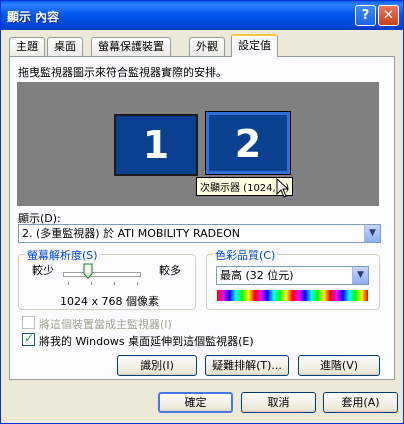 This screenshot has width=404, height=424. What do you see at coordinates (122, 72) in the screenshot?
I see `instruction-text: 拖曳監視器圖示來符合監視器實際的安排。` at bounding box center [122, 72].